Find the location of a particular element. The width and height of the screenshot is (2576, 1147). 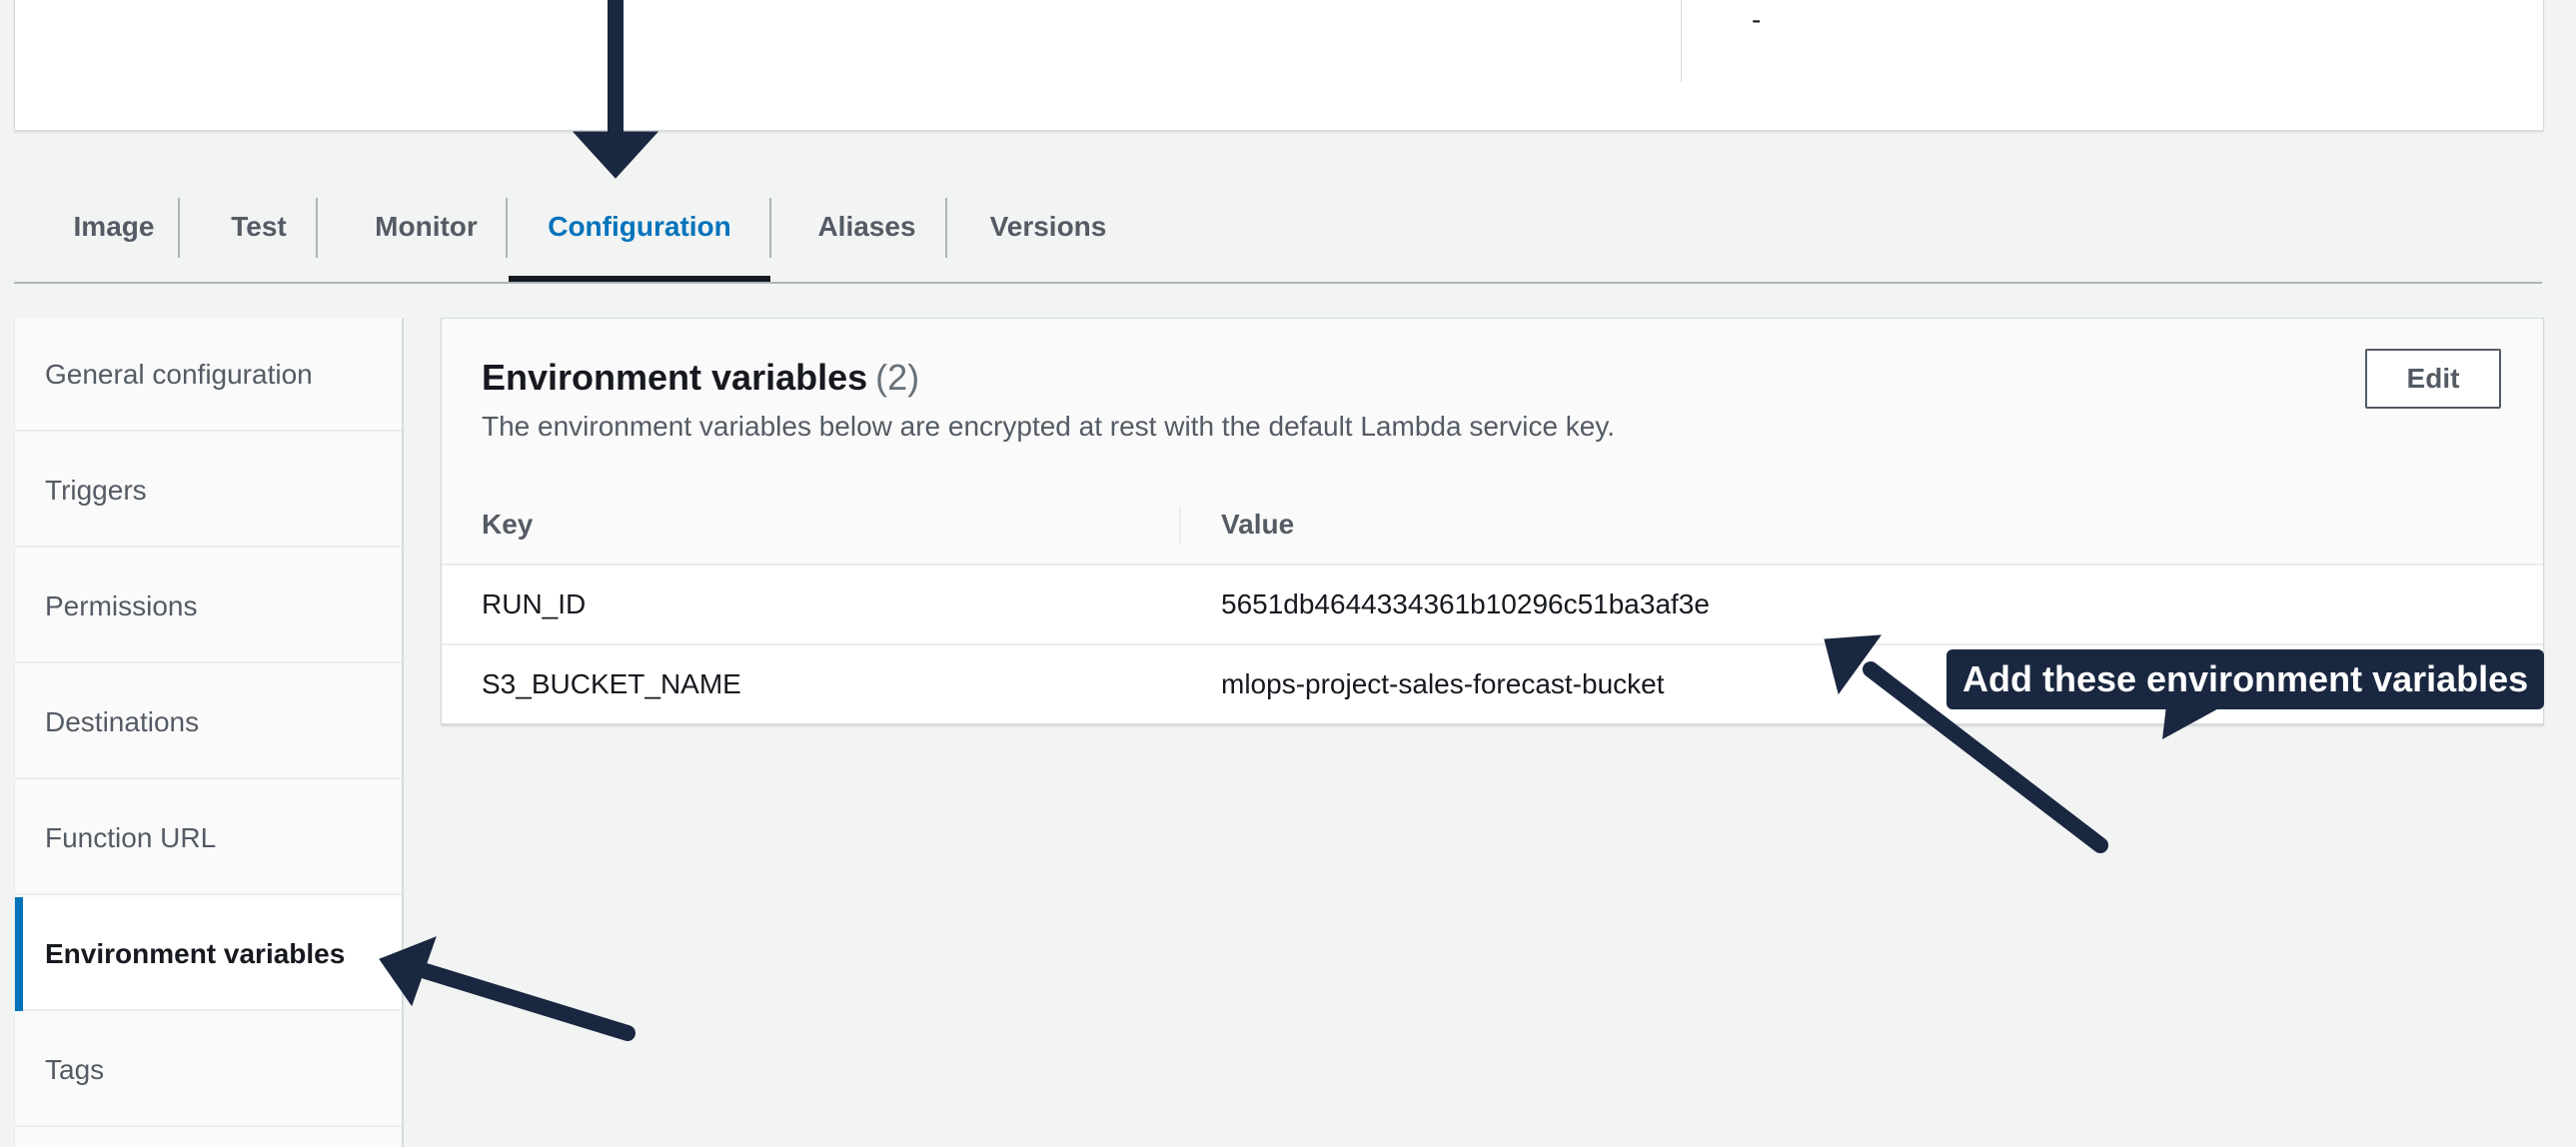

annotation-callout: Add these environment variables is located at coordinates (2245, 679).